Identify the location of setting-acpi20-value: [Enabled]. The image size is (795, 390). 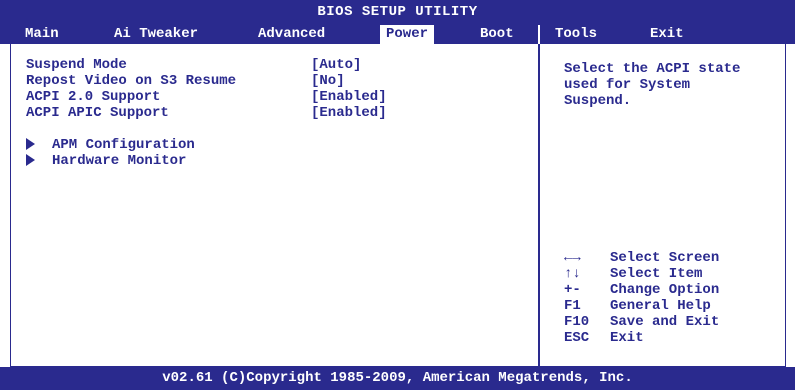
(349, 97).